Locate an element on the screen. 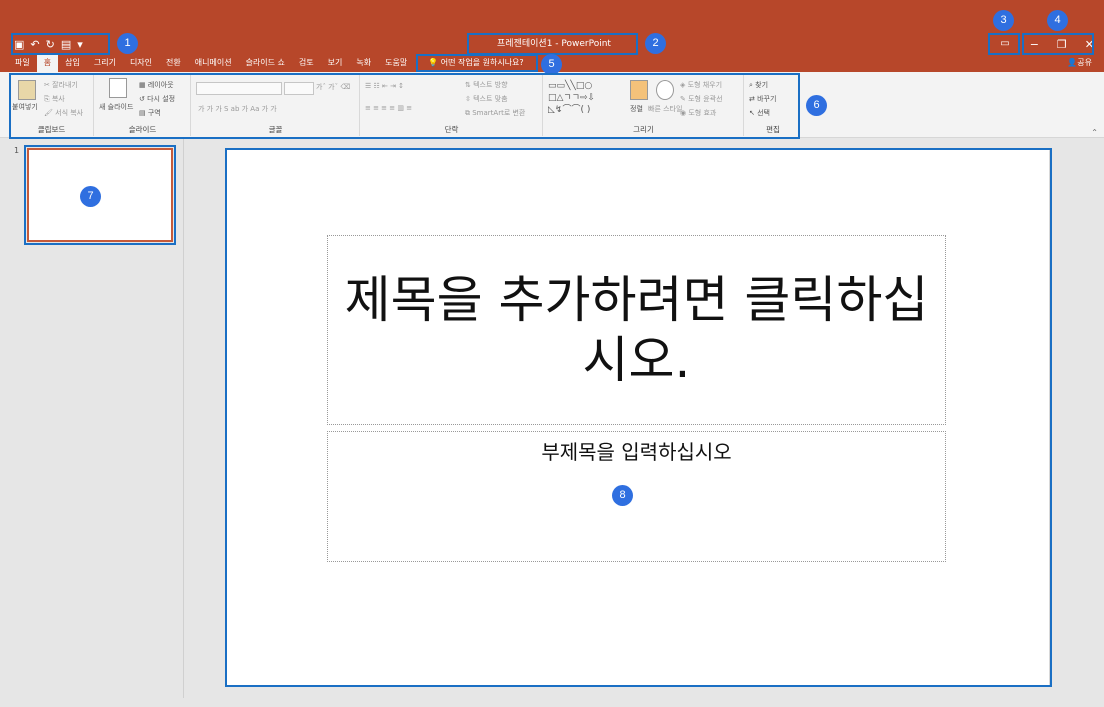  tab-insert: 삽입 is located at coordinates (72, 63).